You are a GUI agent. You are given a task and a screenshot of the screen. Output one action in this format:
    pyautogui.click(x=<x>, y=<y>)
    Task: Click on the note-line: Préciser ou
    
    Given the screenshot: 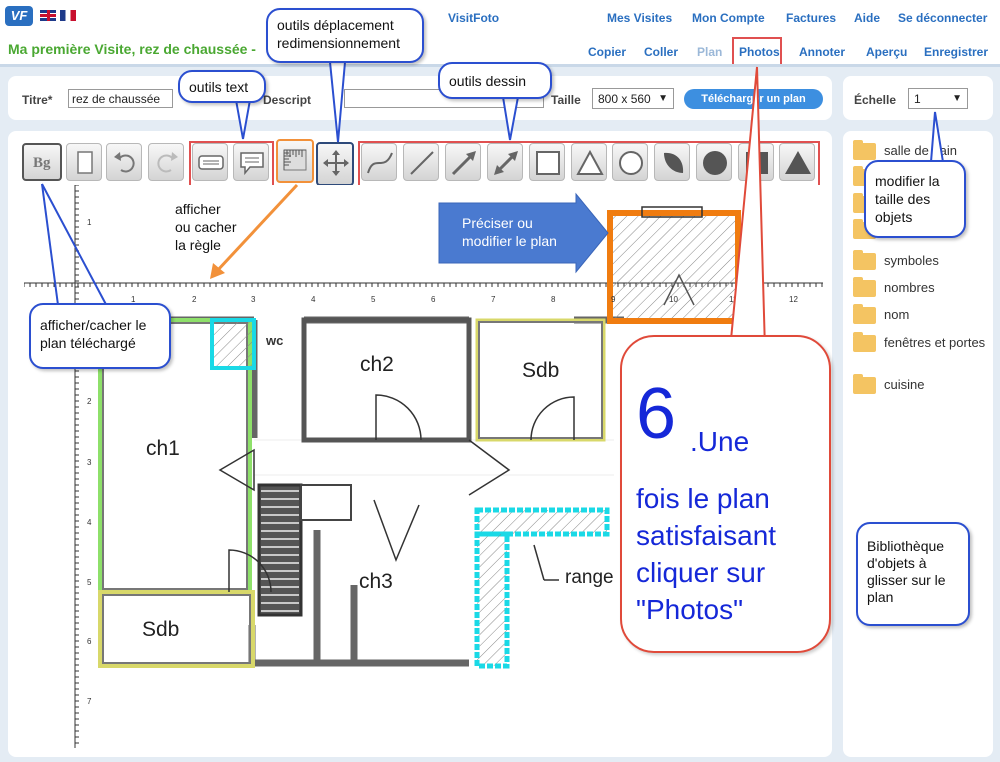 What is the action you would take?
    pyautogui.click(x=497, y=223)
    